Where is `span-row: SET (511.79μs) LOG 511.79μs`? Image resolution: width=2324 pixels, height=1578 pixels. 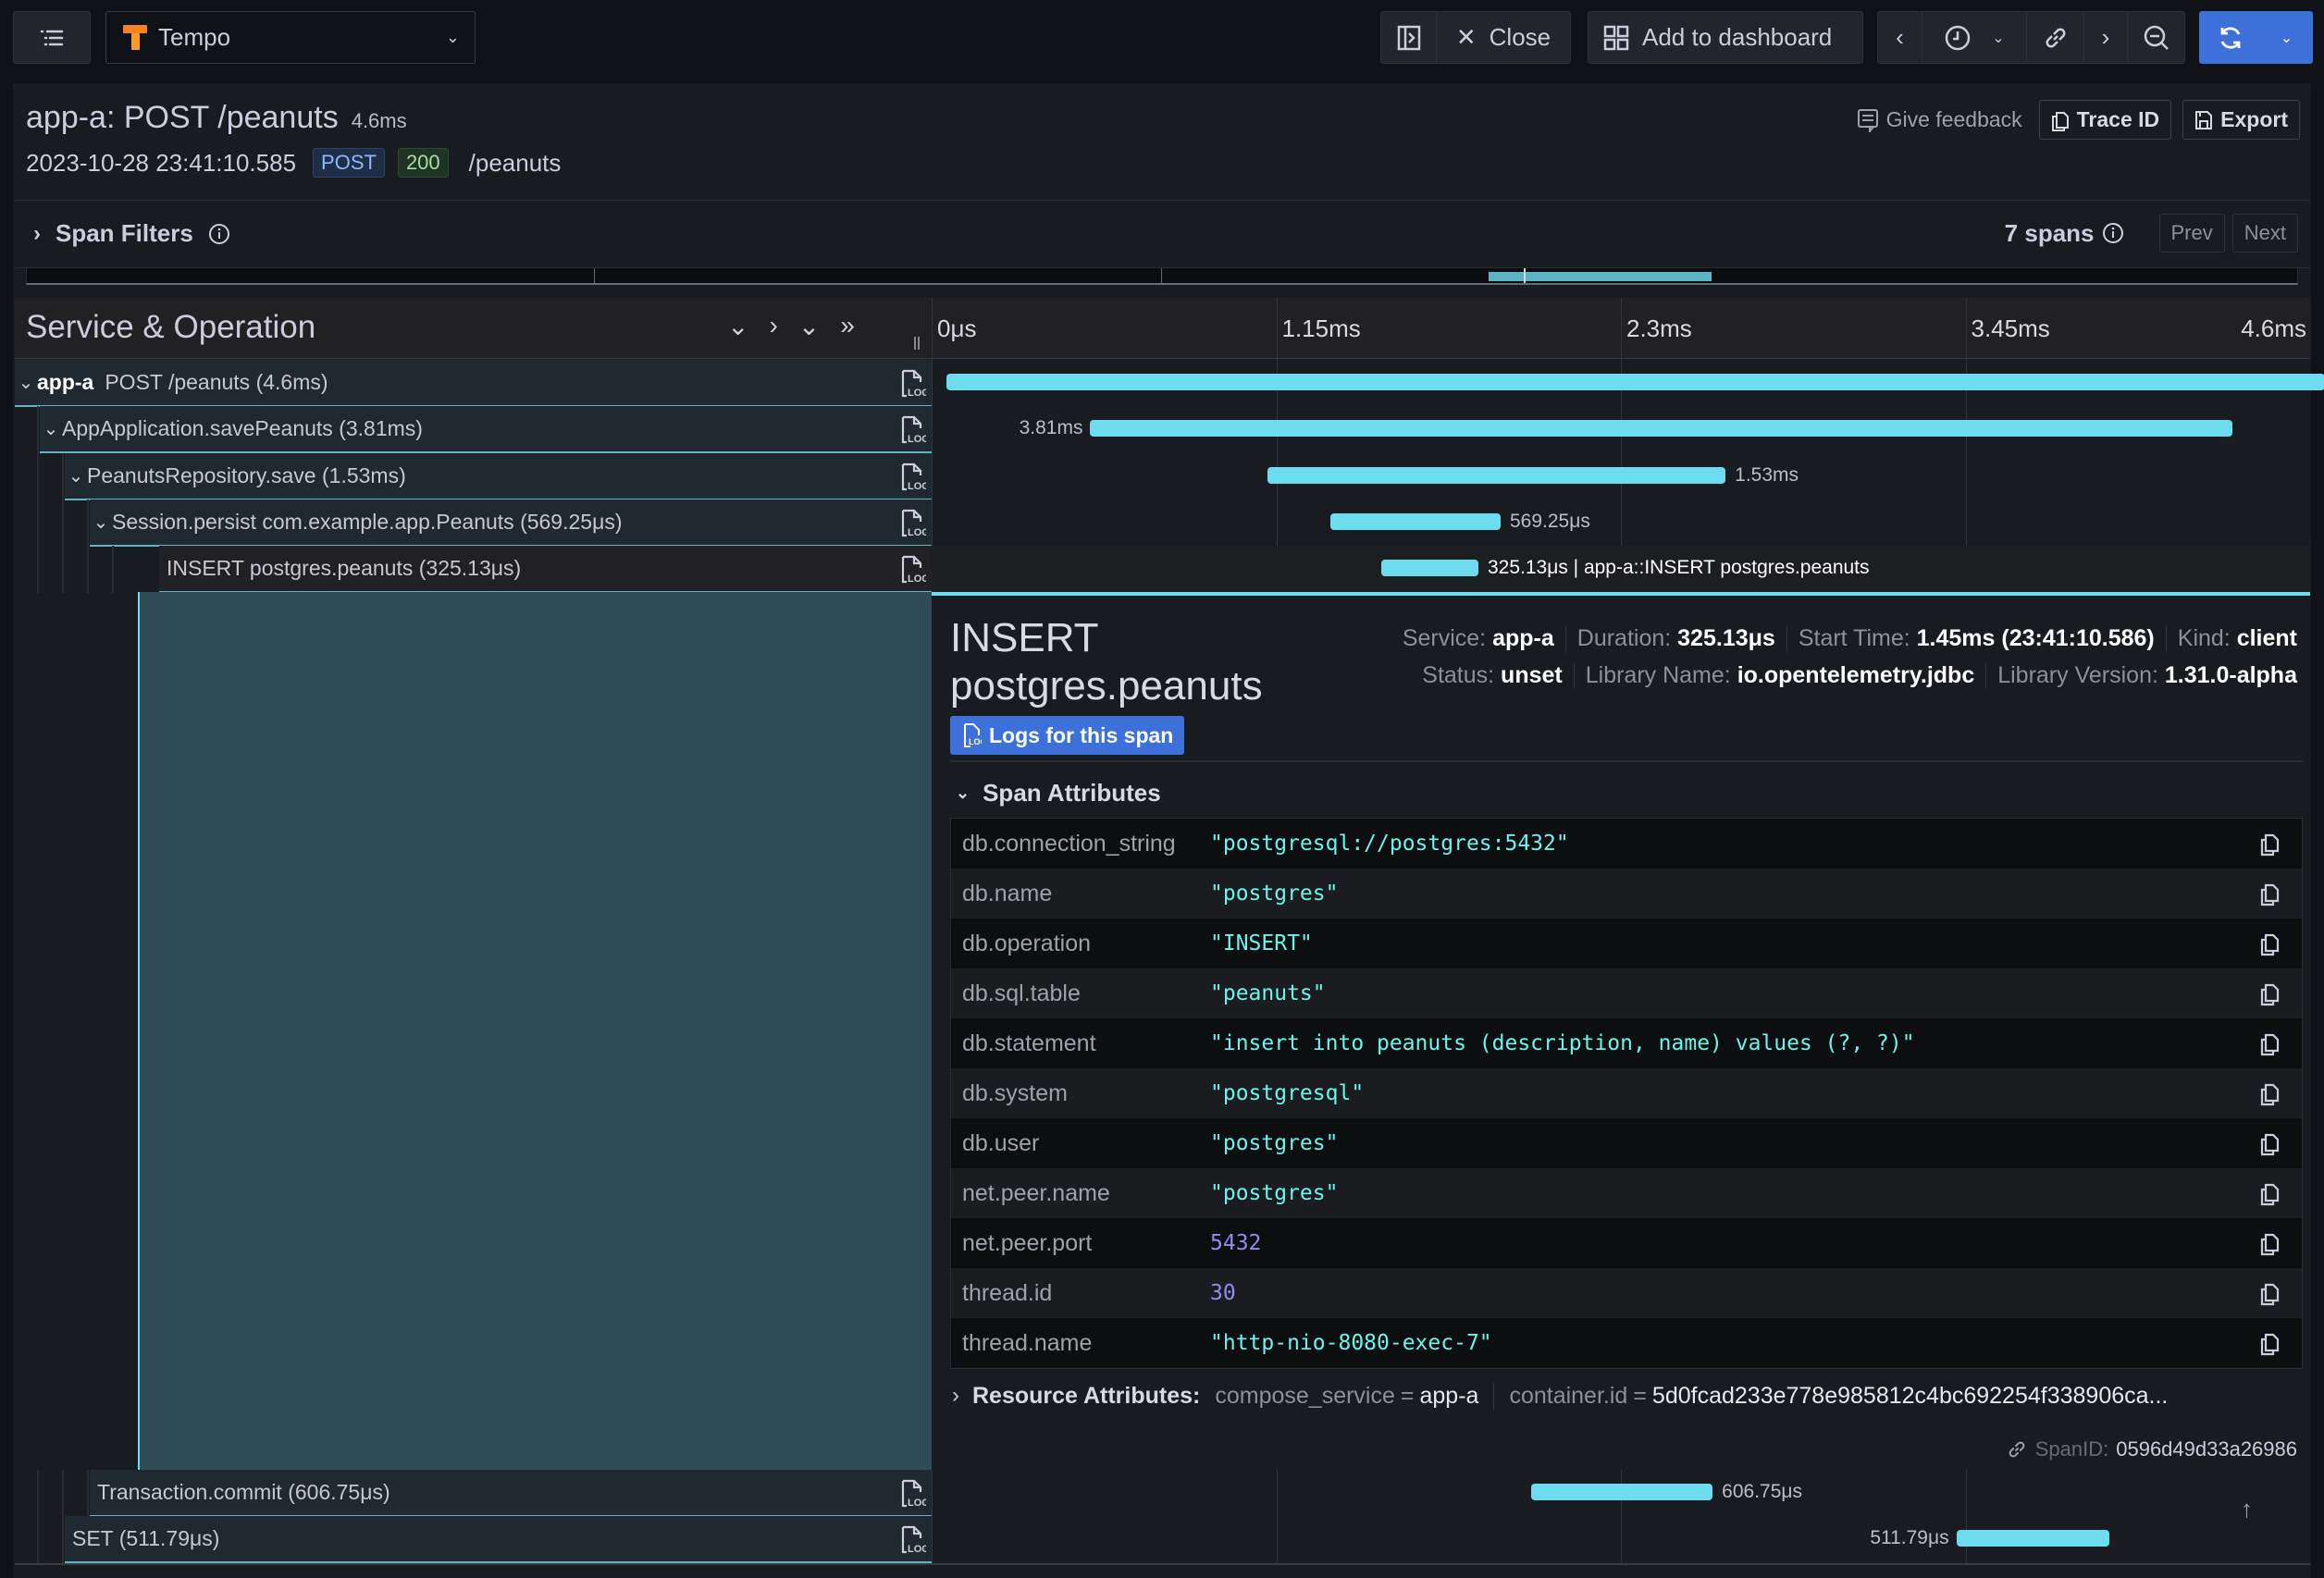
span-row: SET (511.79μs) LOG 511.79μs is located at coordinates (1162, 1539).